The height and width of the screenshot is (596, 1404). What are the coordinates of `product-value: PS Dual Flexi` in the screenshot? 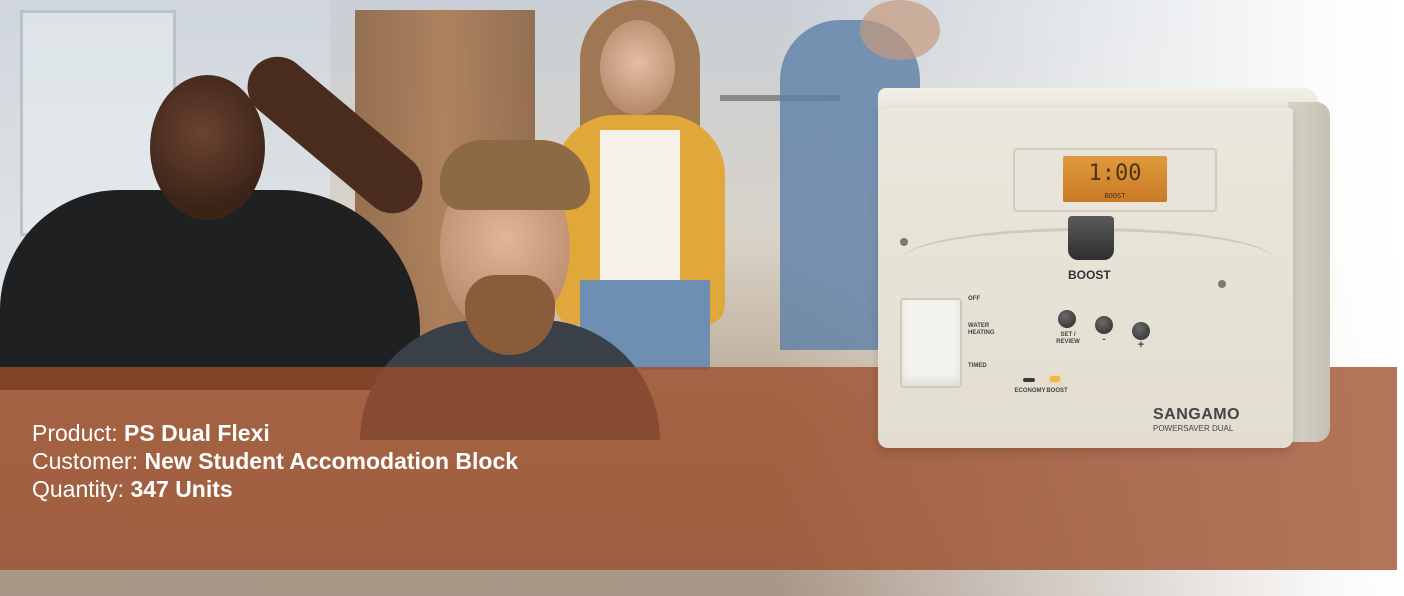 It's located at (197, 433).